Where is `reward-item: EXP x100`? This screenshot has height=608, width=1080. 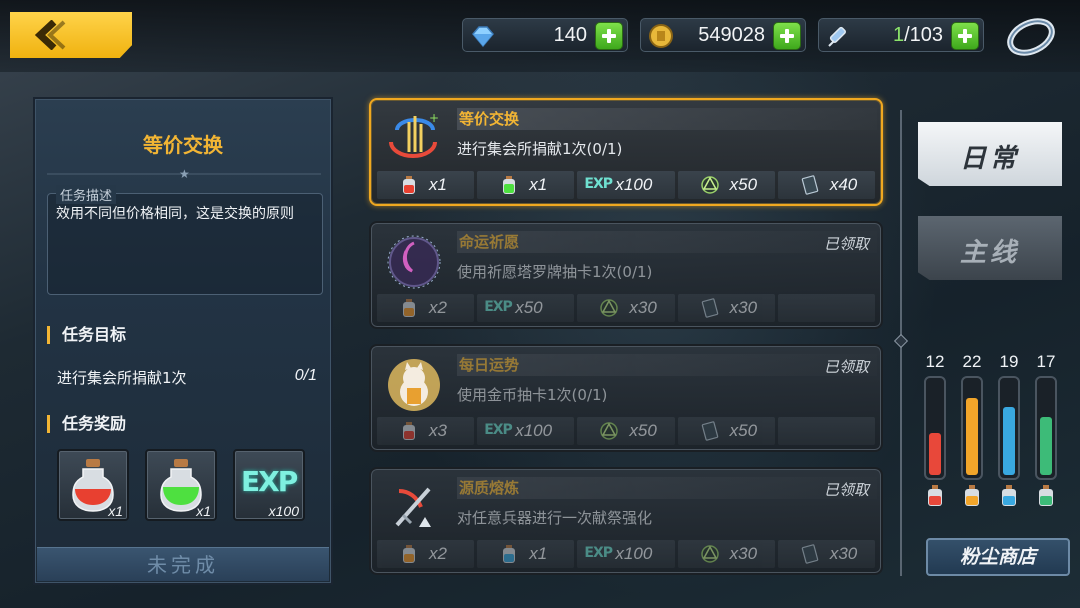
reward-item: EXP x100 is located at coordinates (626, 185).